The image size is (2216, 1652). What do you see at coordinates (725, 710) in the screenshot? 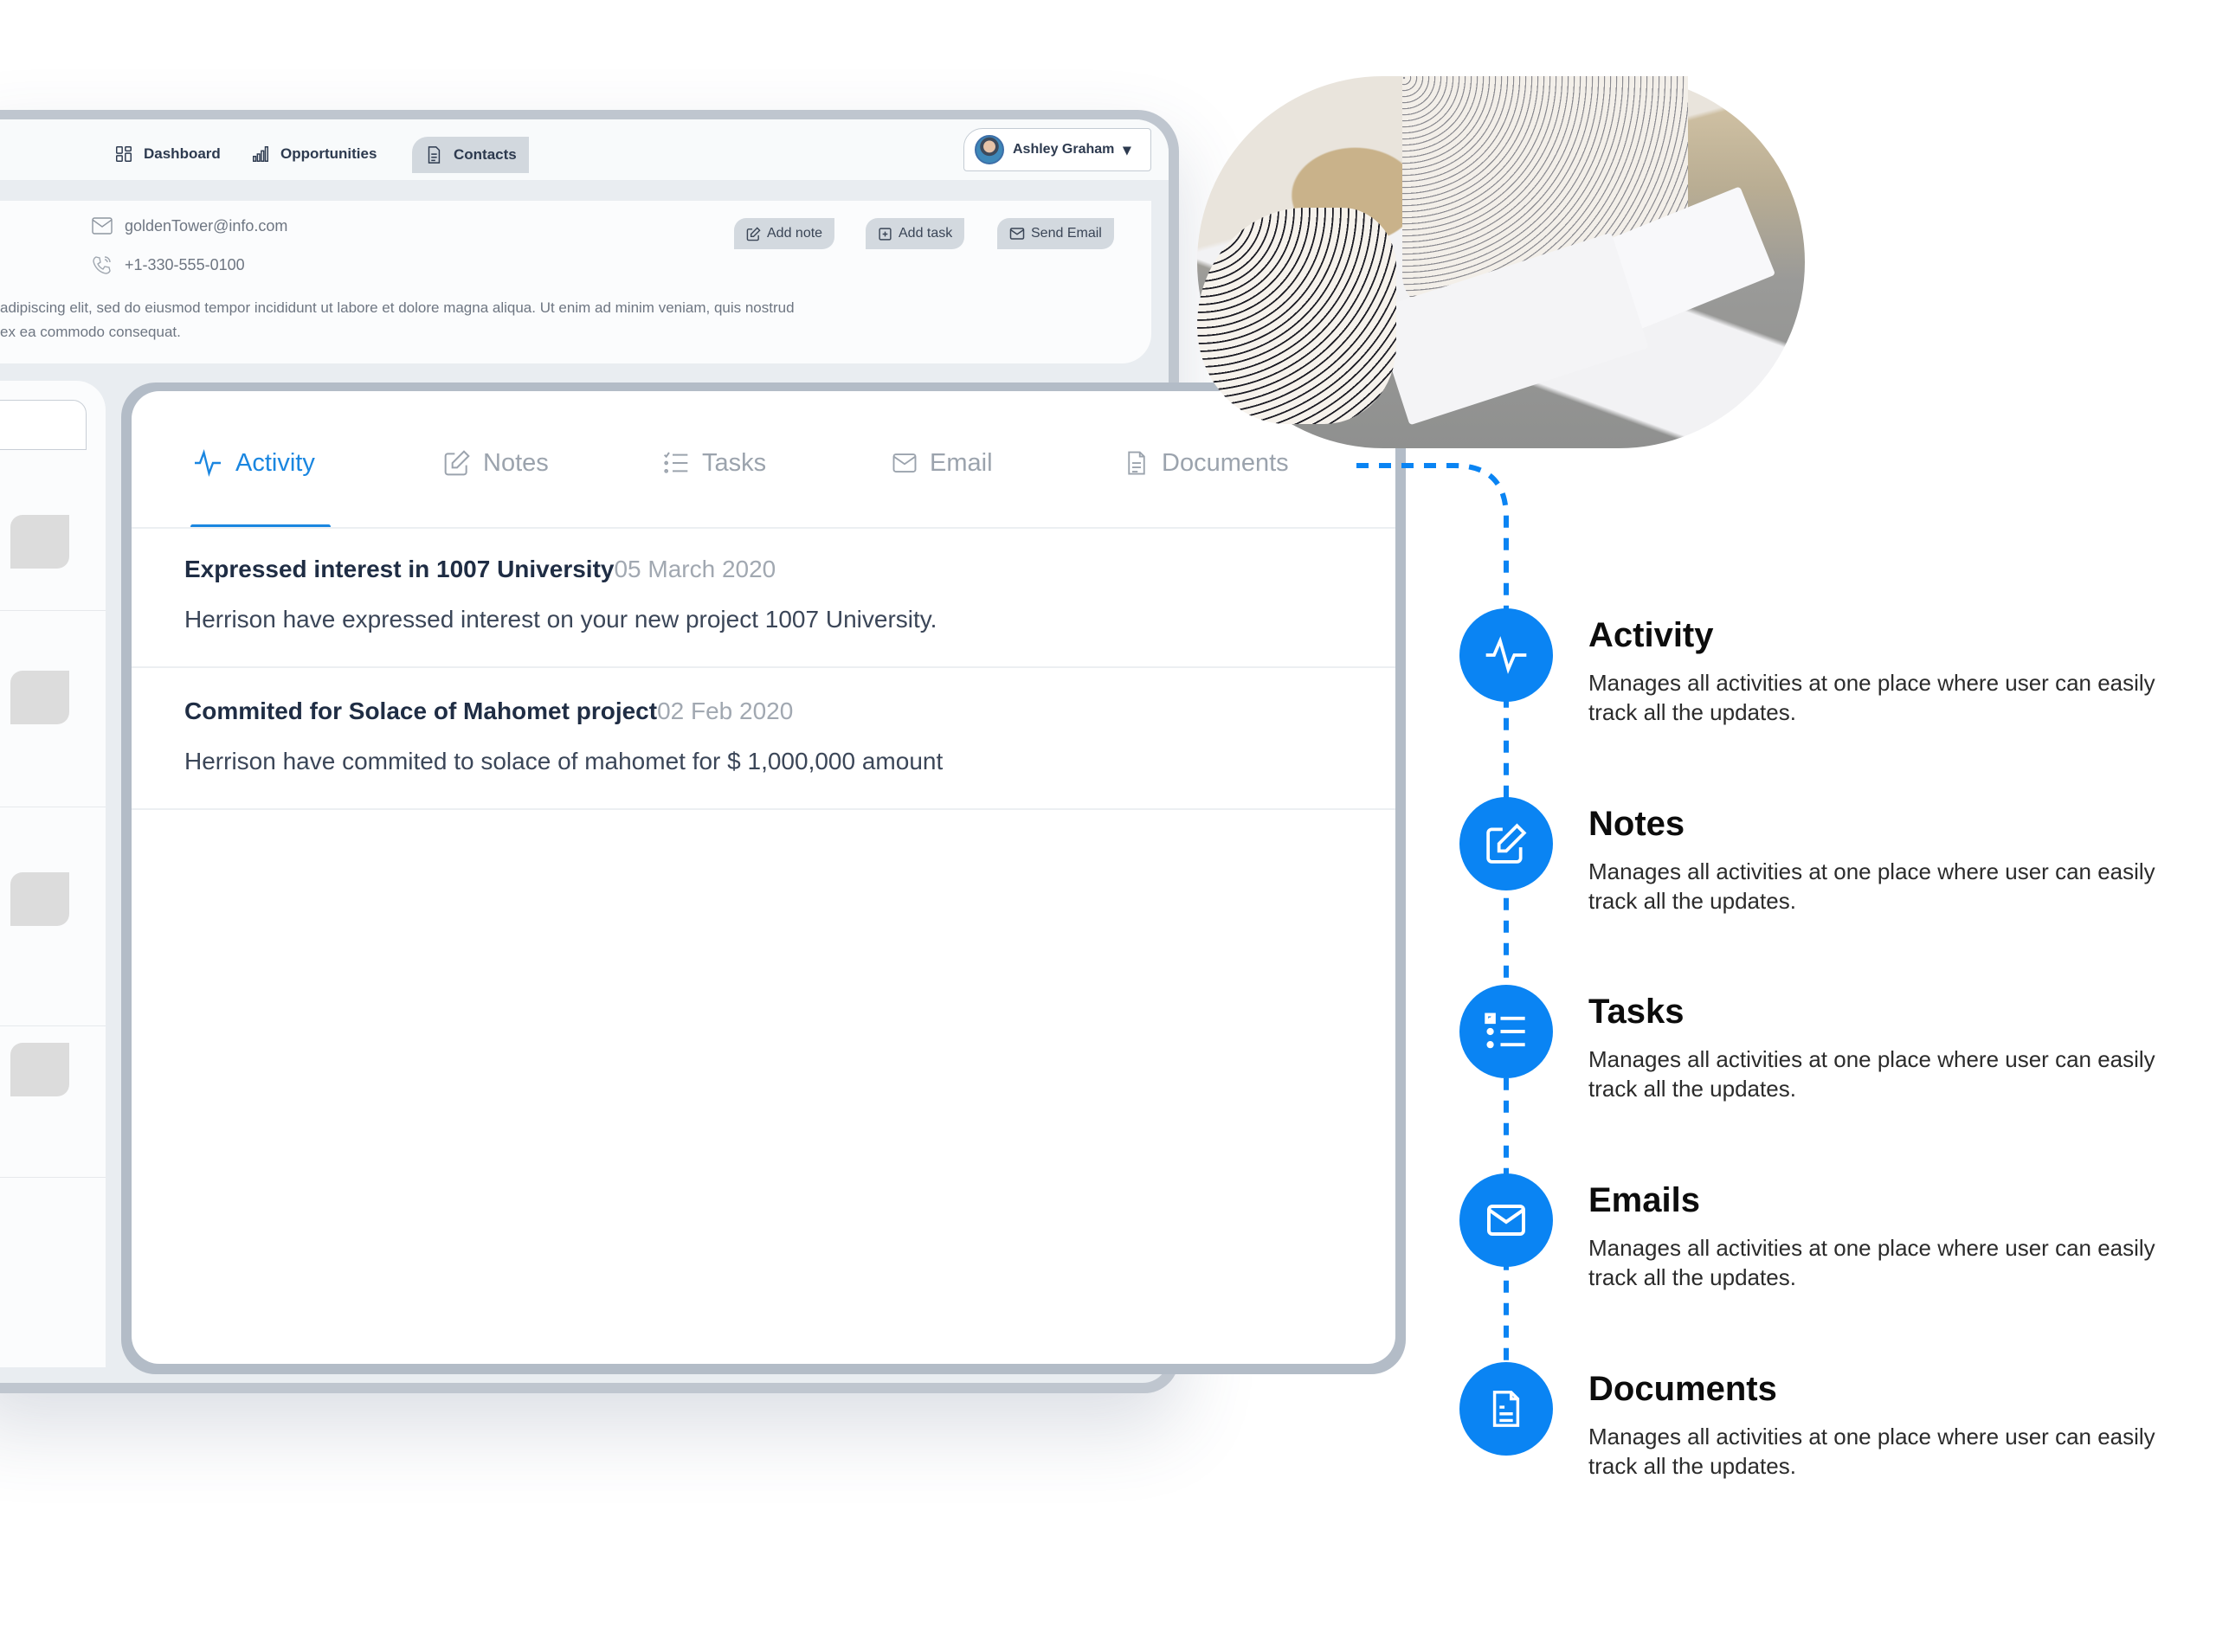
I see `activity-date: 02 Feb 2020` at bounding box center [725, 710].